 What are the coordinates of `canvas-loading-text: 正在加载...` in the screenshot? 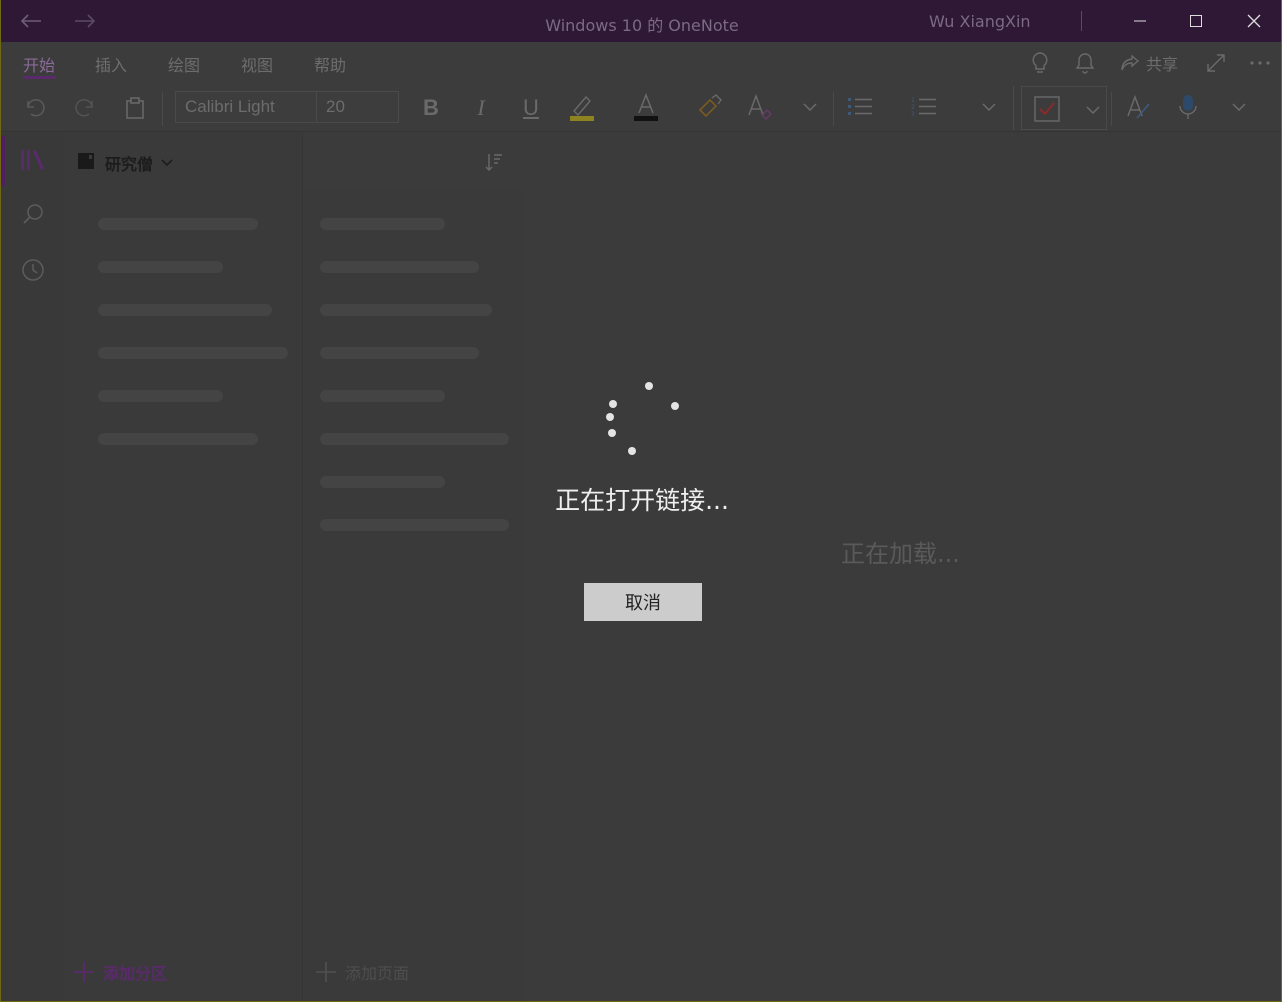 It's located at (900, 554).